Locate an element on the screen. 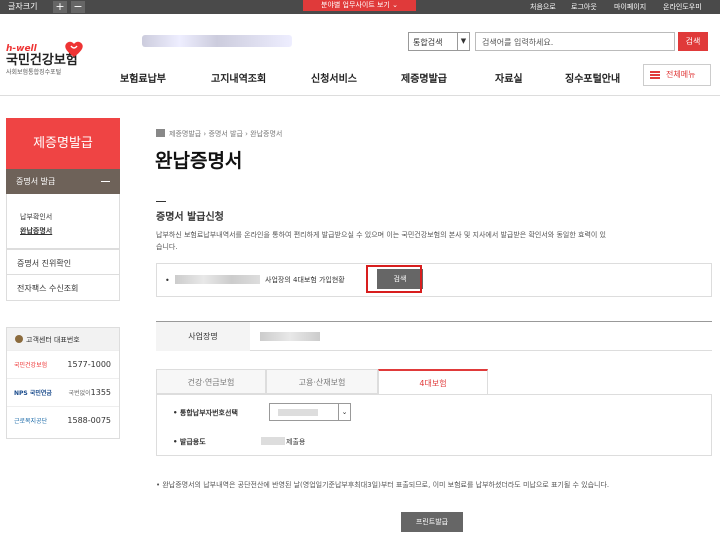 The height and width of the screenshot is (542, 720). purpose-label: • 발급용도 is located at coordinates (189, 442).